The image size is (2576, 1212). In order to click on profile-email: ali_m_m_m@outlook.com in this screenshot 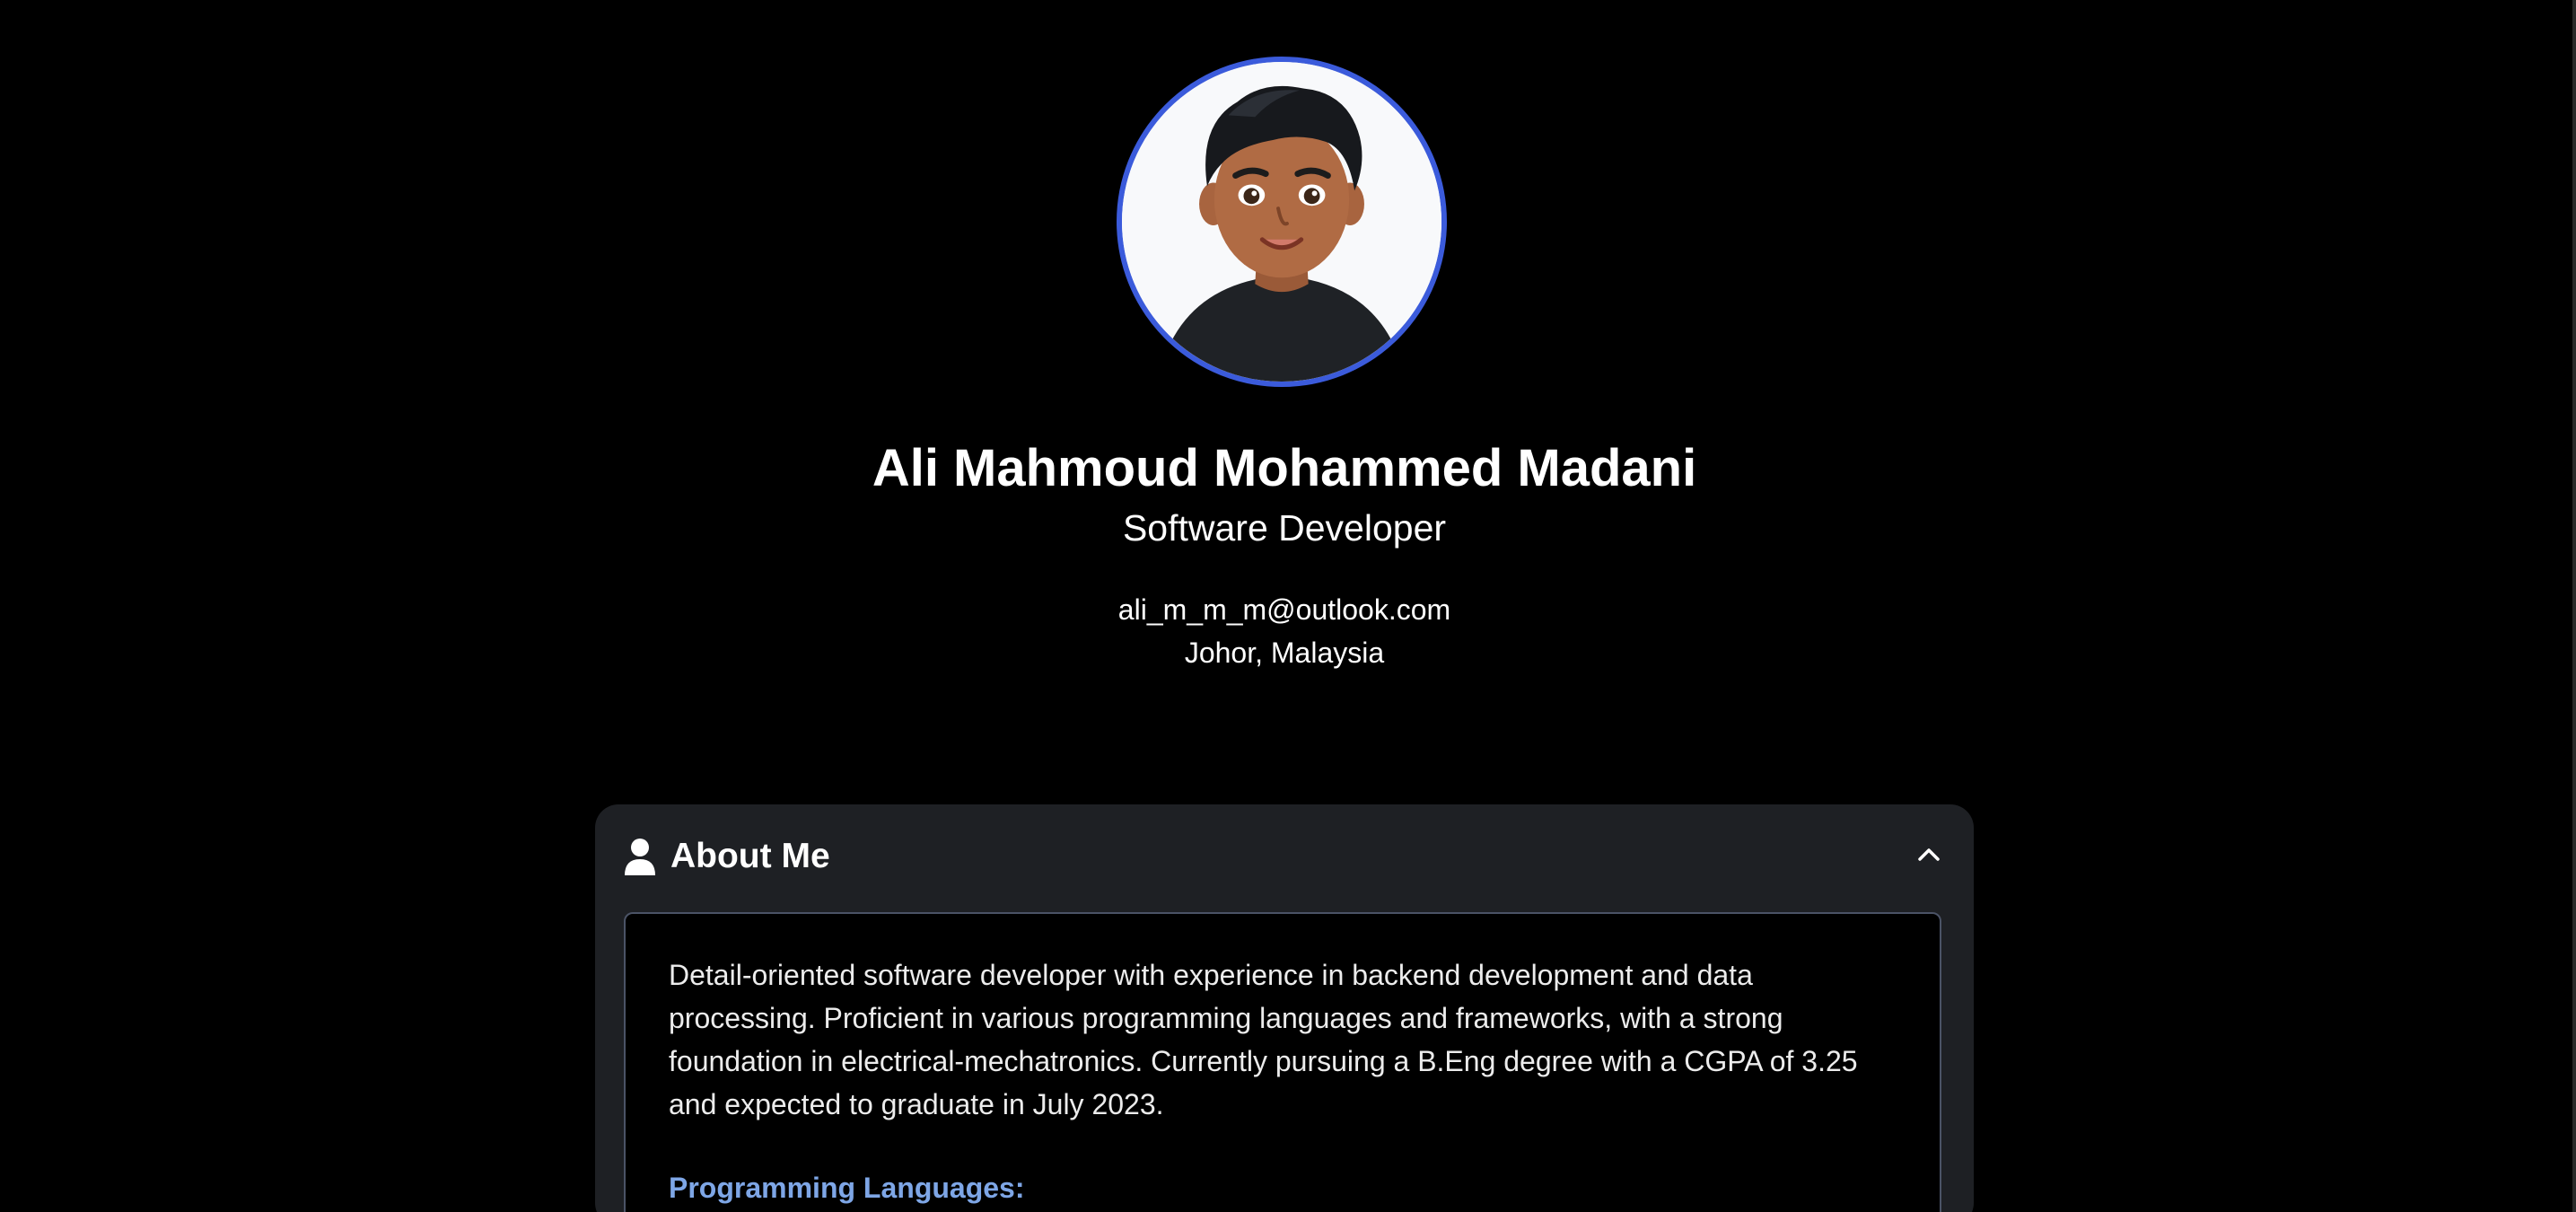, I will do `click(1284, 609)`.